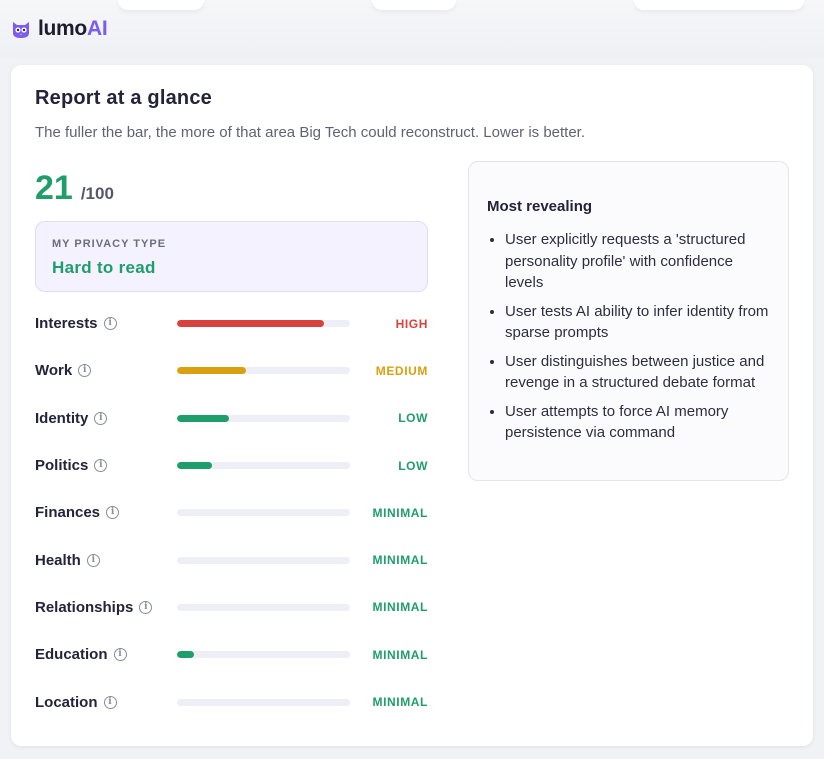 The image size is (824, 759). I want to click on category-row: Finances i MINIMAL, so click(231, 512).